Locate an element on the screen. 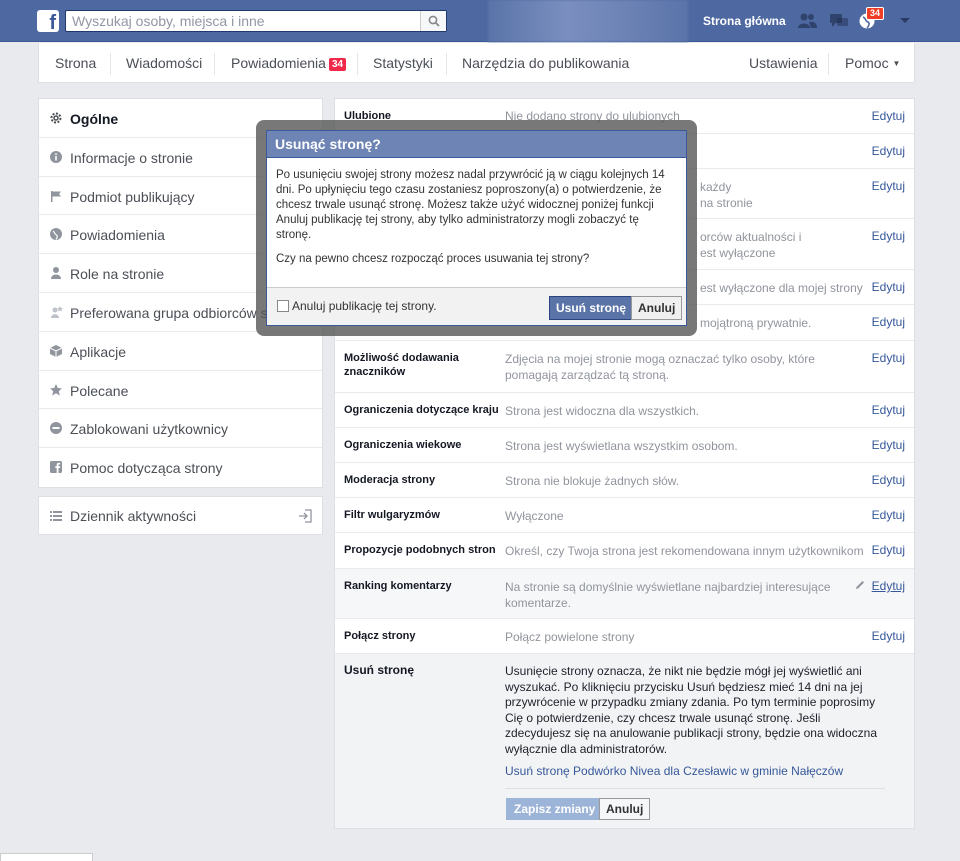 Image resolution: width=960 pixels, height=861 pixels. sidebar-item-pomoc: Pomoc dotycząca strony is located at coordinates (180, 467).